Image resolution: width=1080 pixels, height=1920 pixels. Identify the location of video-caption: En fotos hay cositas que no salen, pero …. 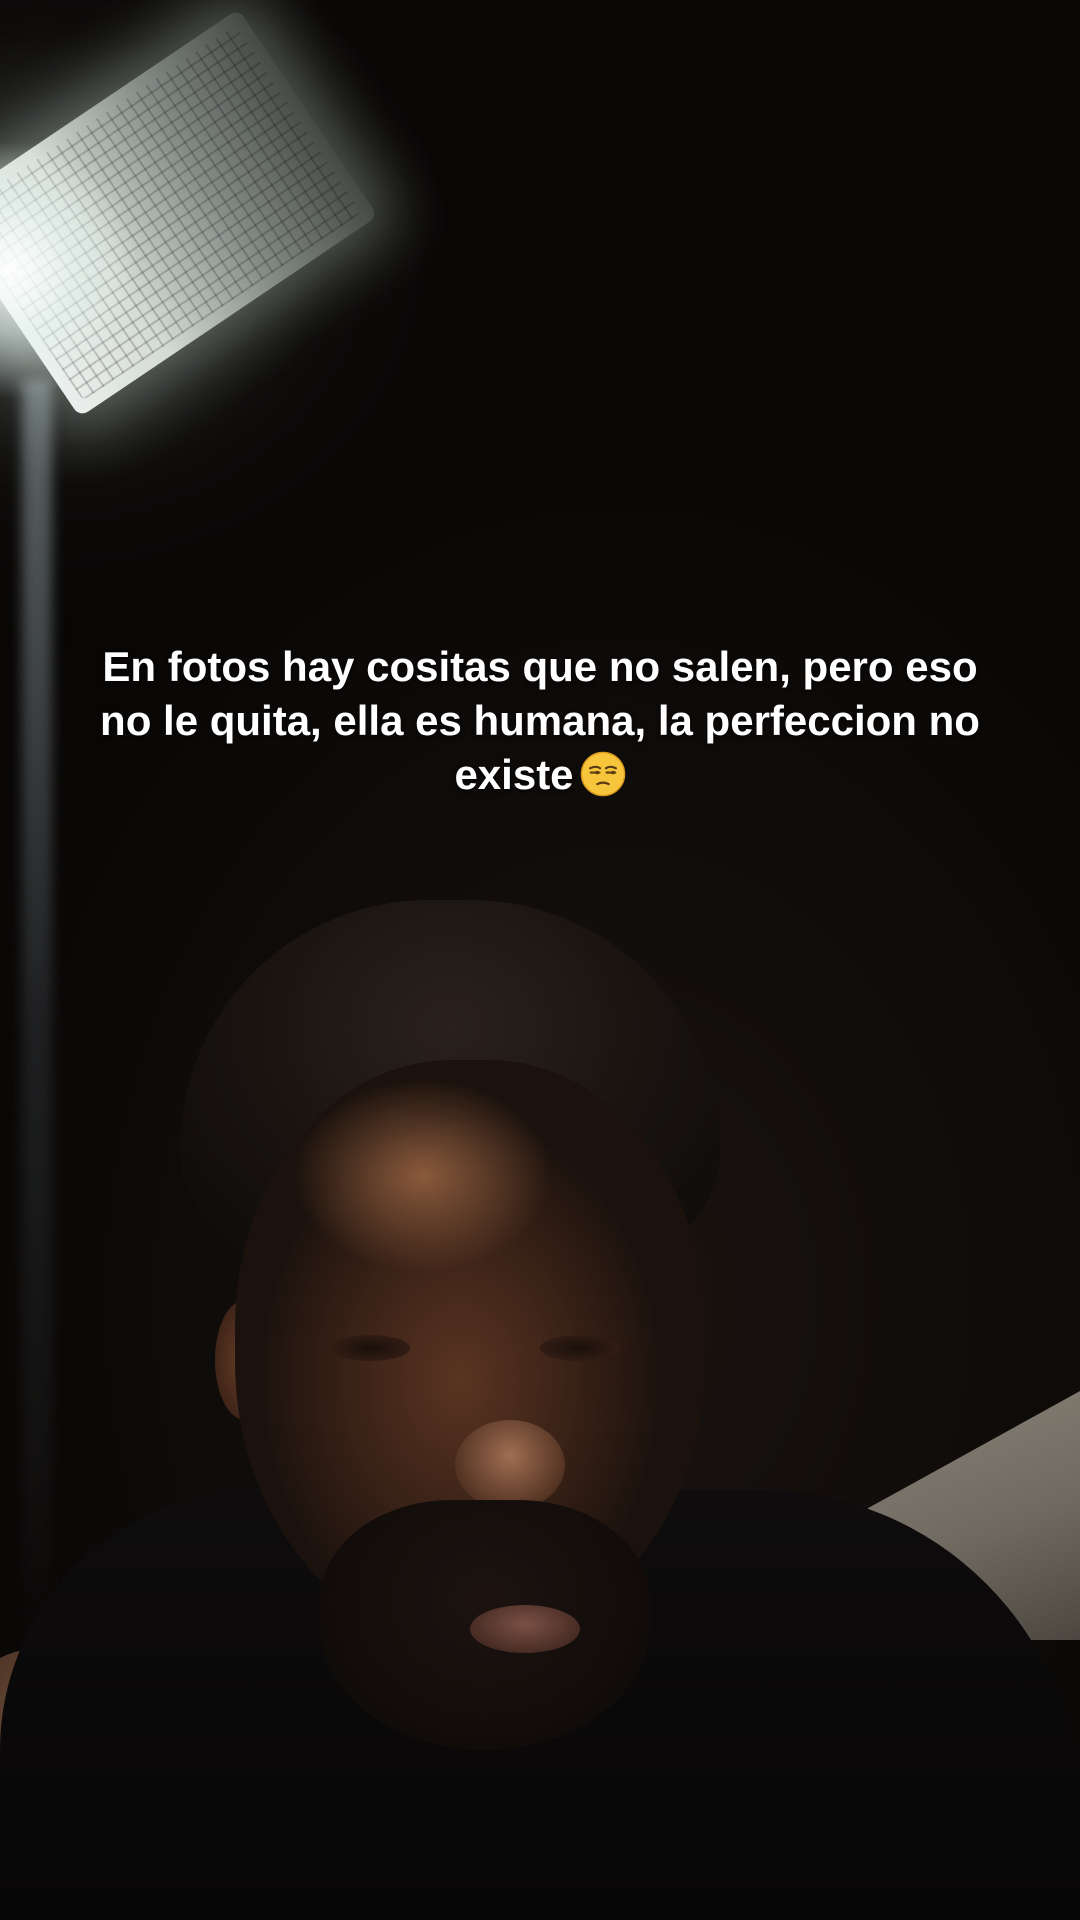
(540, 721).